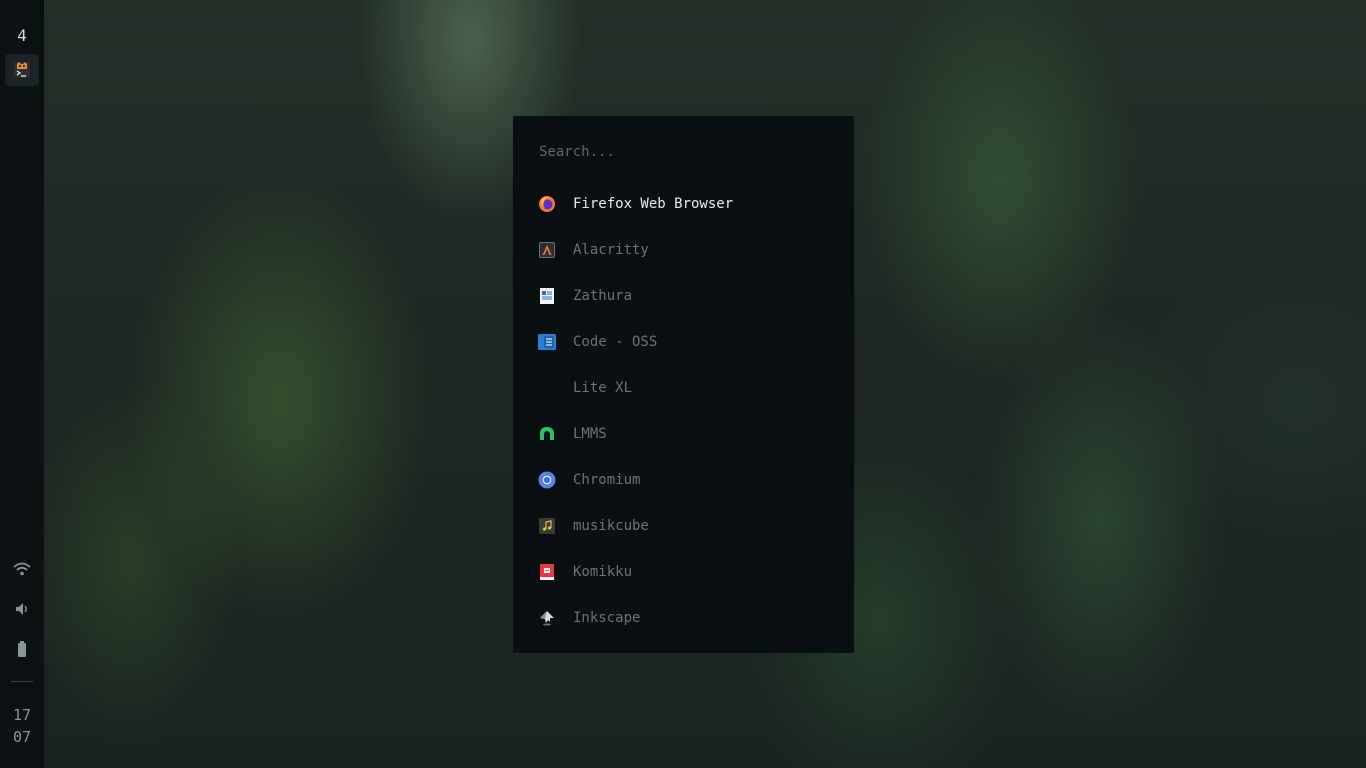 The width and height of the screenshot is (1366, 768). What do you see at coordinates (547, 572) in the screenshot?
I see `komikku-icon` at bounding box center [547, 572].